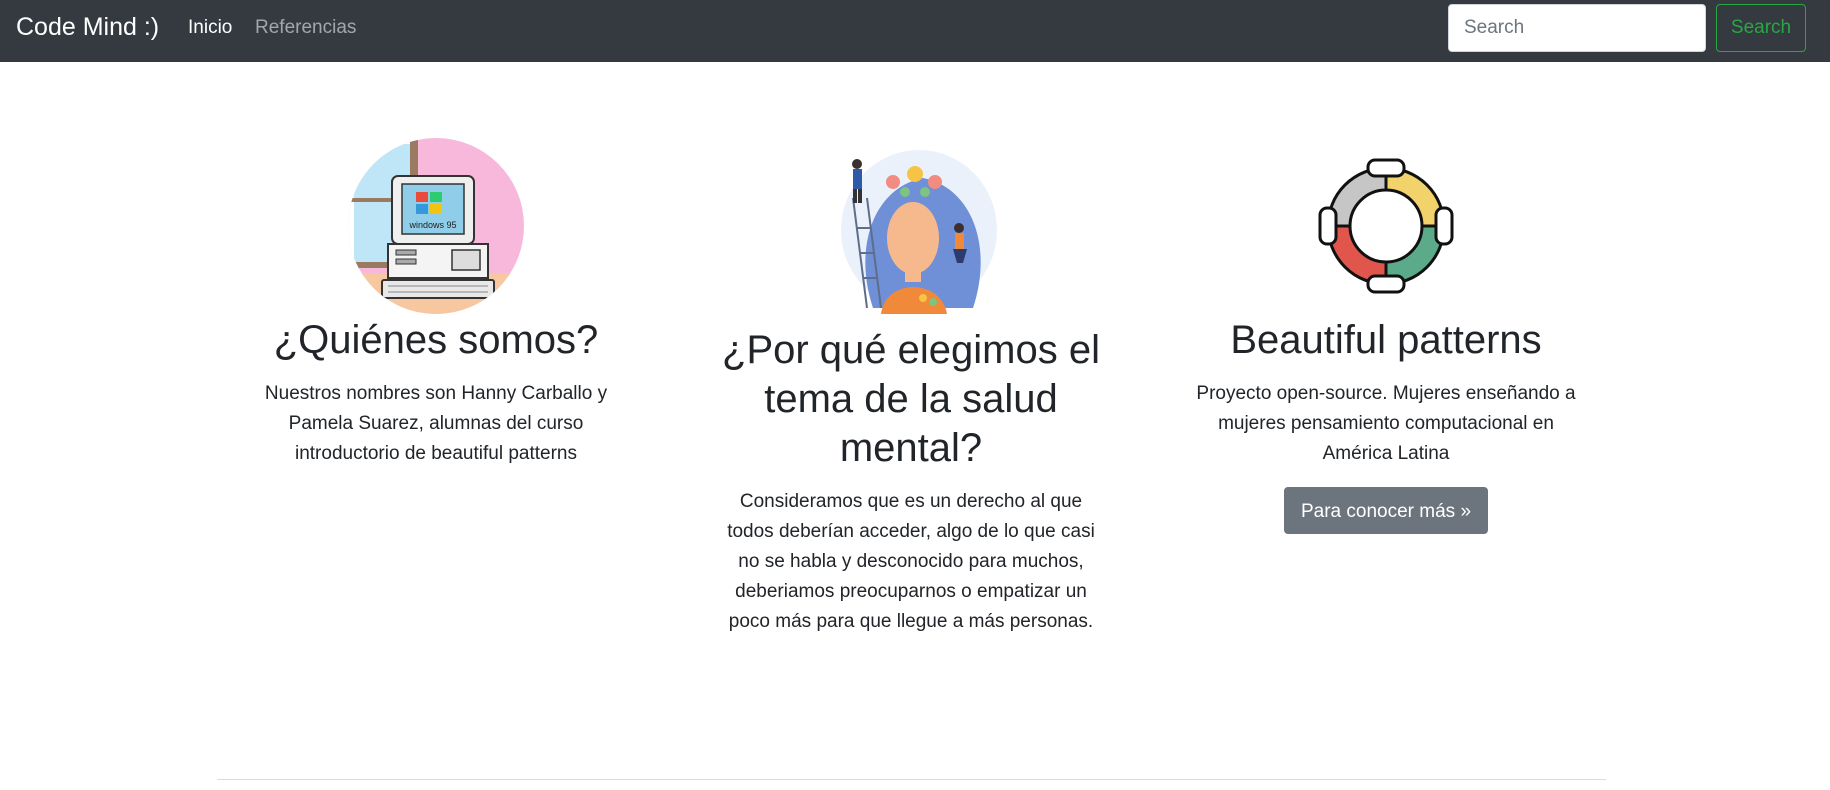  Describe the element at coordinates (87, 27) in the screenshot. I see `brand-logo: Code Mind :)` at that location.